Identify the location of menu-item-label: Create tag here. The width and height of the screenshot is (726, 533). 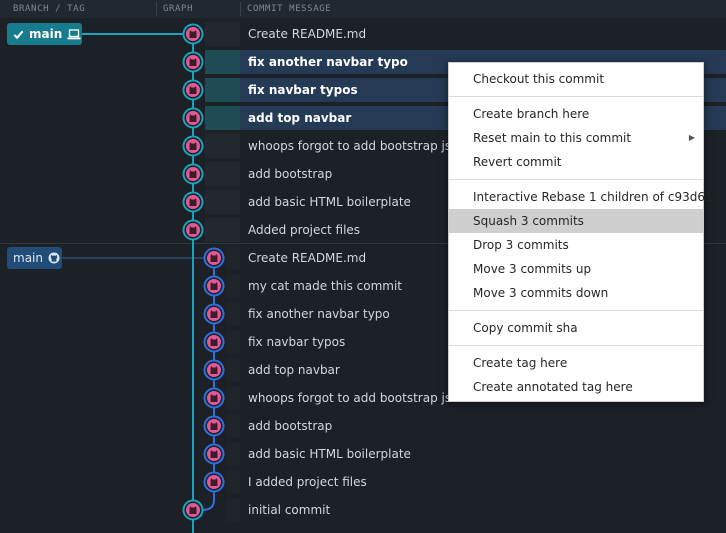
(520, 363).